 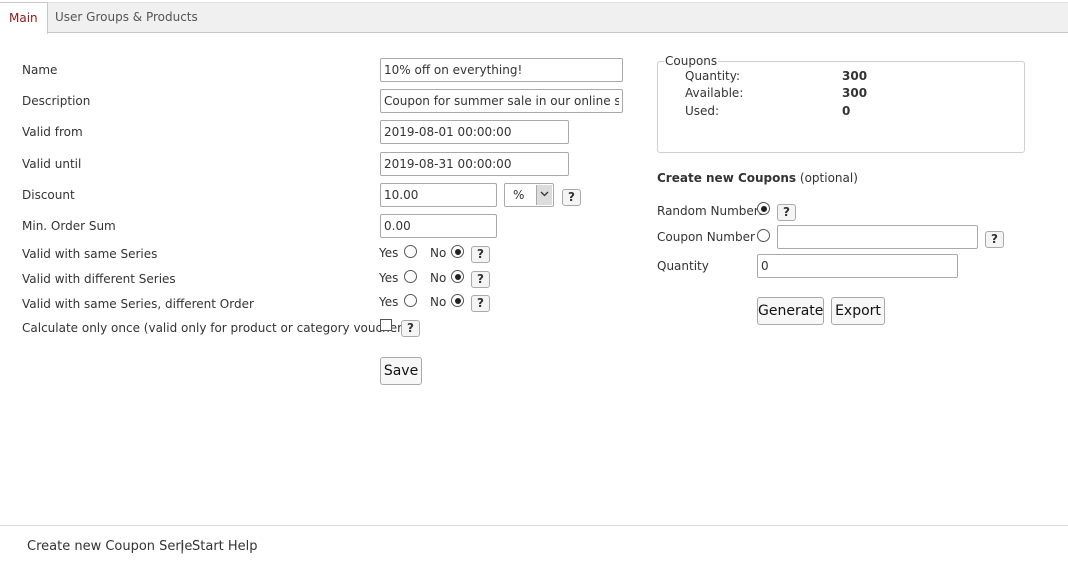 I want to click on description-label: Description, so click(x=56, y=101).